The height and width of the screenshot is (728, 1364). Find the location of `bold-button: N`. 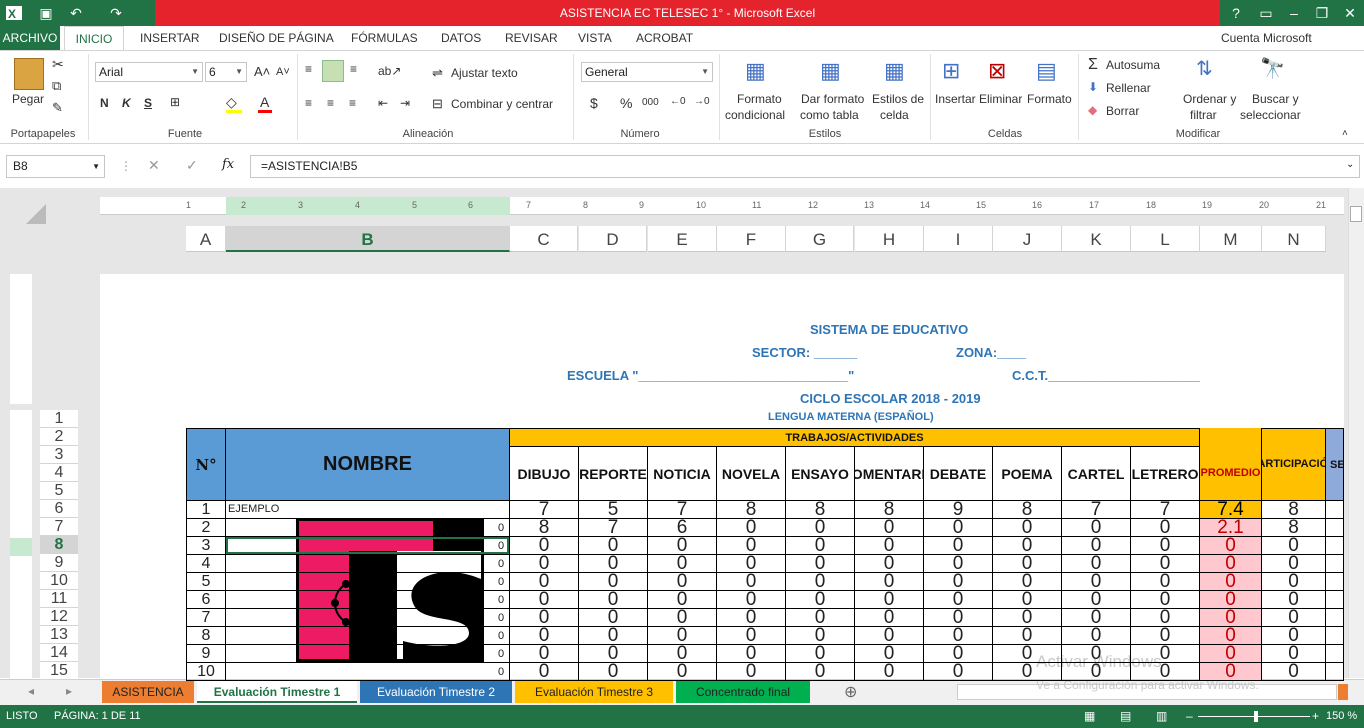

bold-button: N is located at coordinates (104, 103).